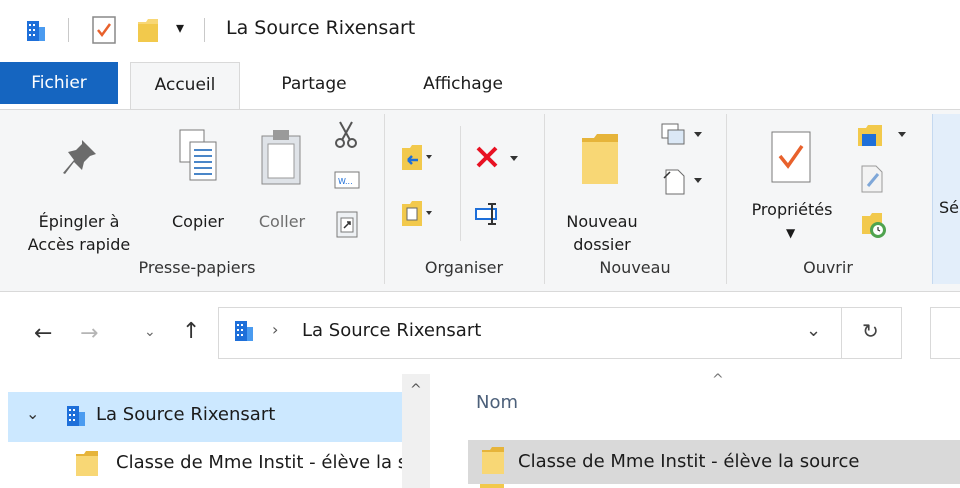 Image resolution: width=960 pixels, height=488 pixels. What do you see at coordinates (391, 330) in the screenshot?
I see `breadcrumb-path: La Source Rixensart` at bounding box center [391, 330].